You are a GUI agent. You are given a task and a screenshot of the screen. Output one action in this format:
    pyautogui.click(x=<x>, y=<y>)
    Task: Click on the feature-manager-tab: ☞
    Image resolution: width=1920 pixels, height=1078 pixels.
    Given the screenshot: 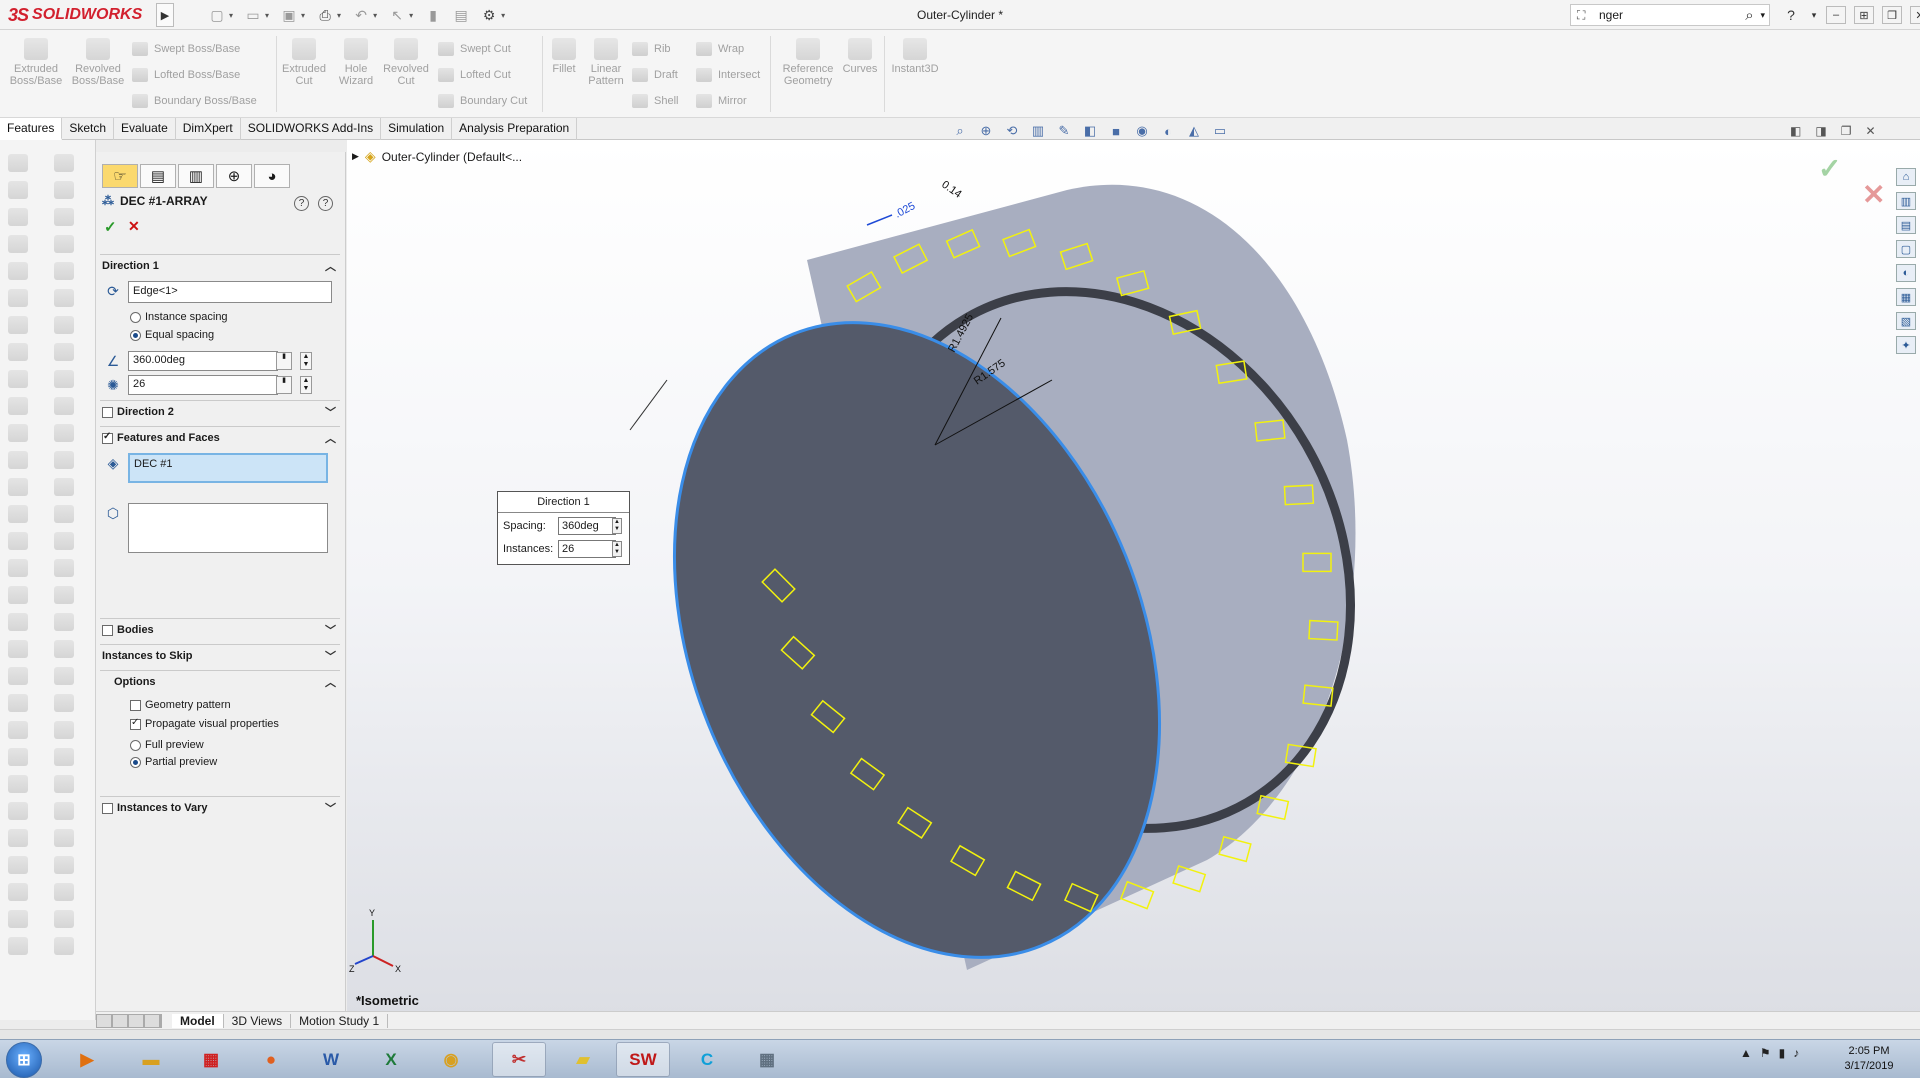 What is the action you would take?
    pyautogui.click(x=120, y=176)
    